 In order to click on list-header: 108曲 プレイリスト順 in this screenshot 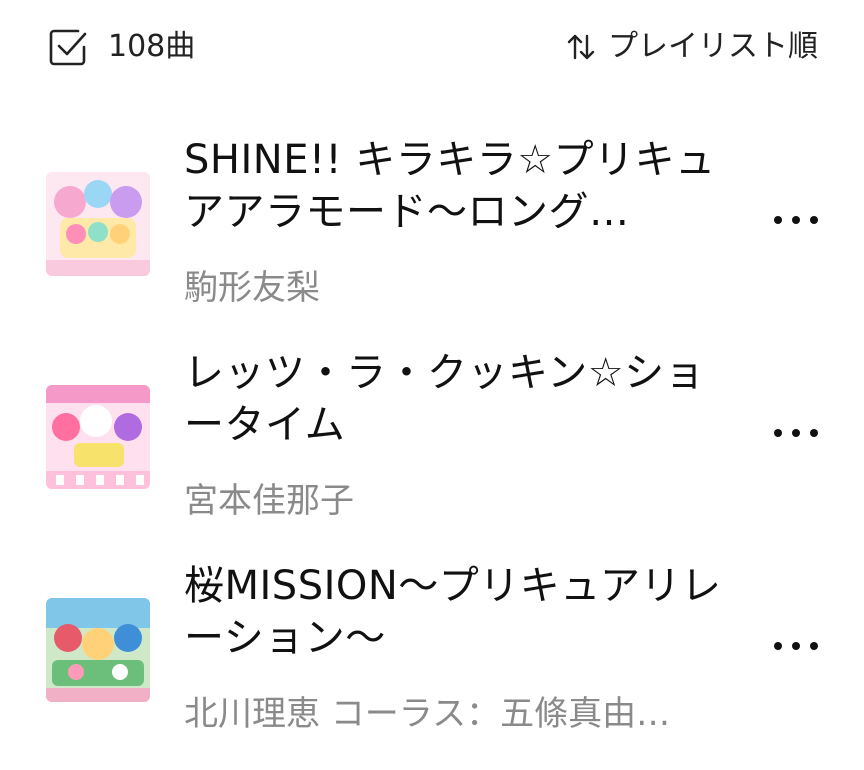, I will do `click(432, 48)`.